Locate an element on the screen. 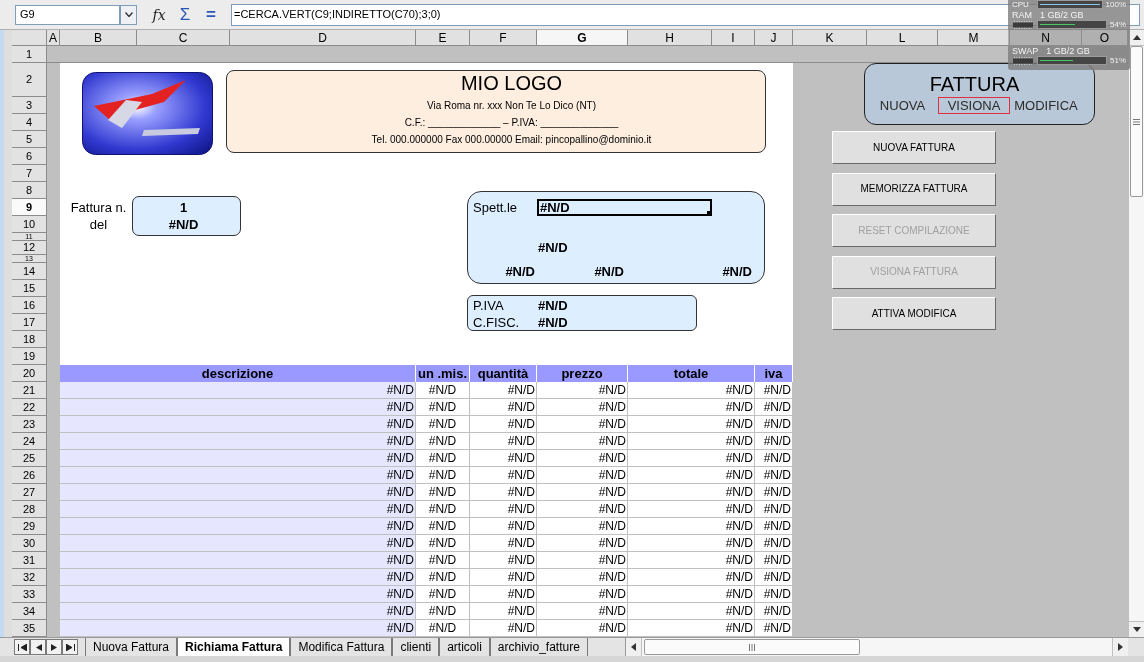 Image resolution: width=1144 pixels, height=662 pixels. row-header: 1 is located at coordinates (29, 54).